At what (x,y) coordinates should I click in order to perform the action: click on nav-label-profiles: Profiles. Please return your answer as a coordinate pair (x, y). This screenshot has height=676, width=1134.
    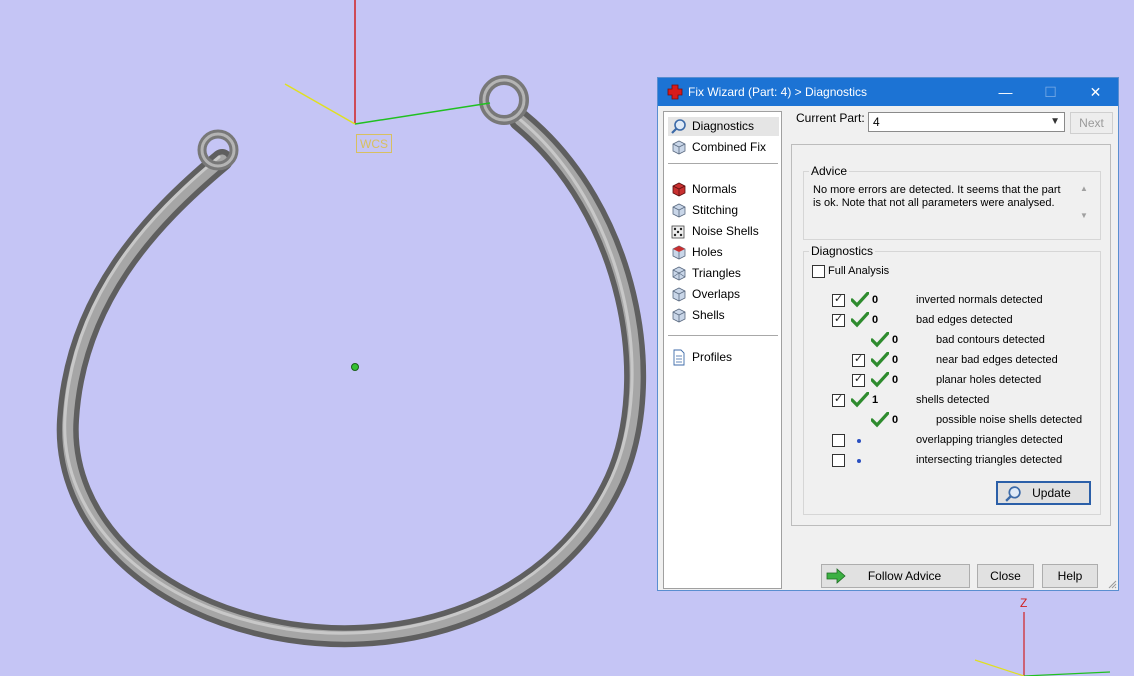
    Looking at the image, I should click on (712, 357).